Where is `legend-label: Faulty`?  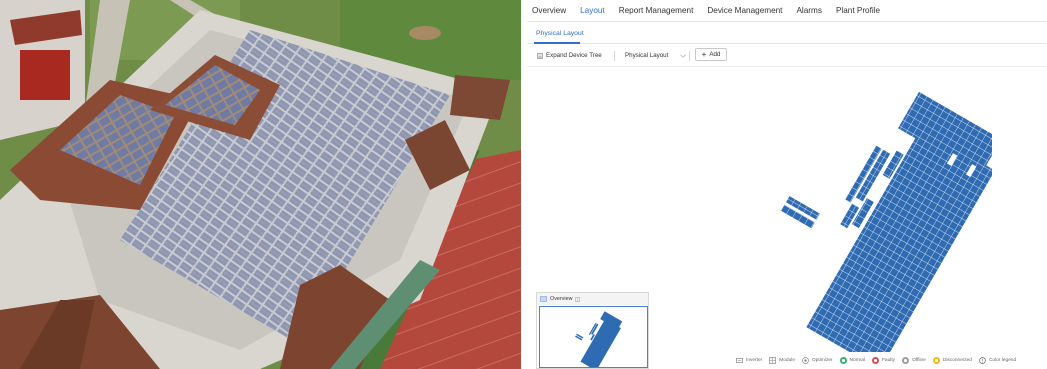 legend-label: Faulty is located at coordinates (889, 360).